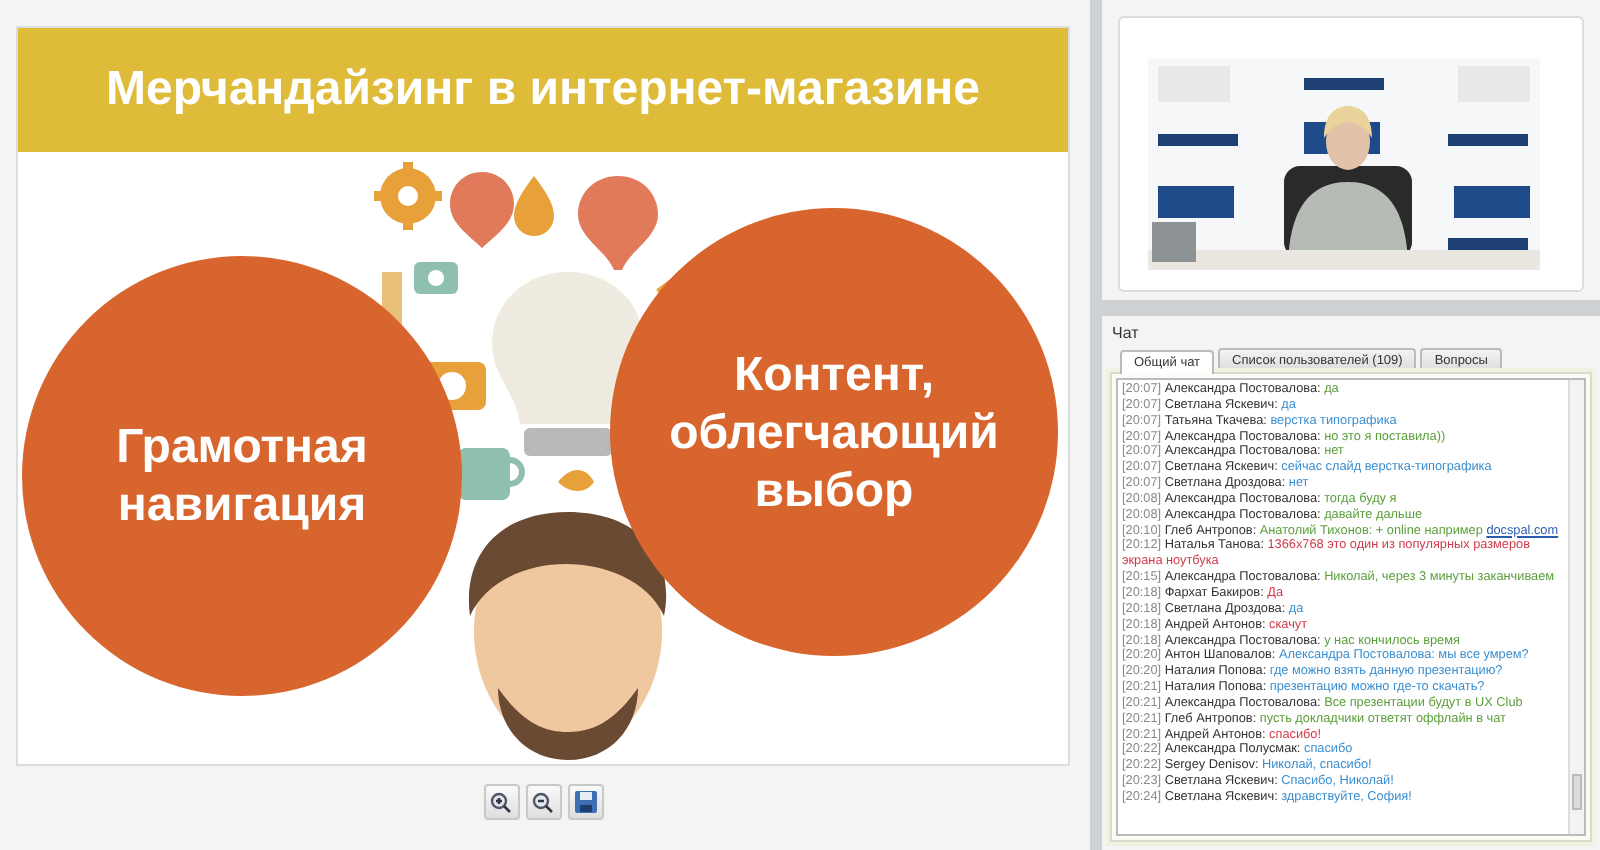 The width and height of the screenshot is (1600, 850). I want to click on scrollbar, so click(1576, 607).